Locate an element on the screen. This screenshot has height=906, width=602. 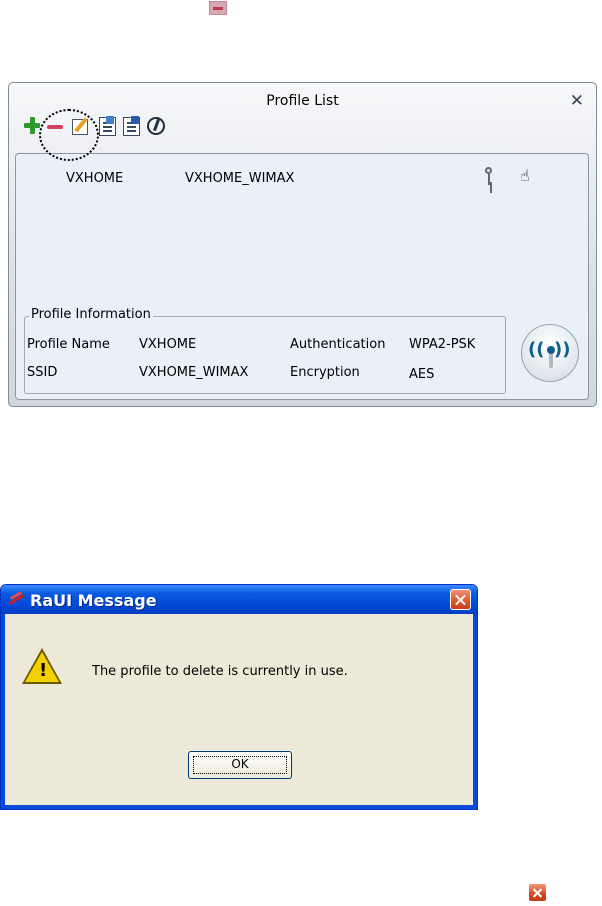
warning-exclamation: ! is located at coordinates (43, 670).